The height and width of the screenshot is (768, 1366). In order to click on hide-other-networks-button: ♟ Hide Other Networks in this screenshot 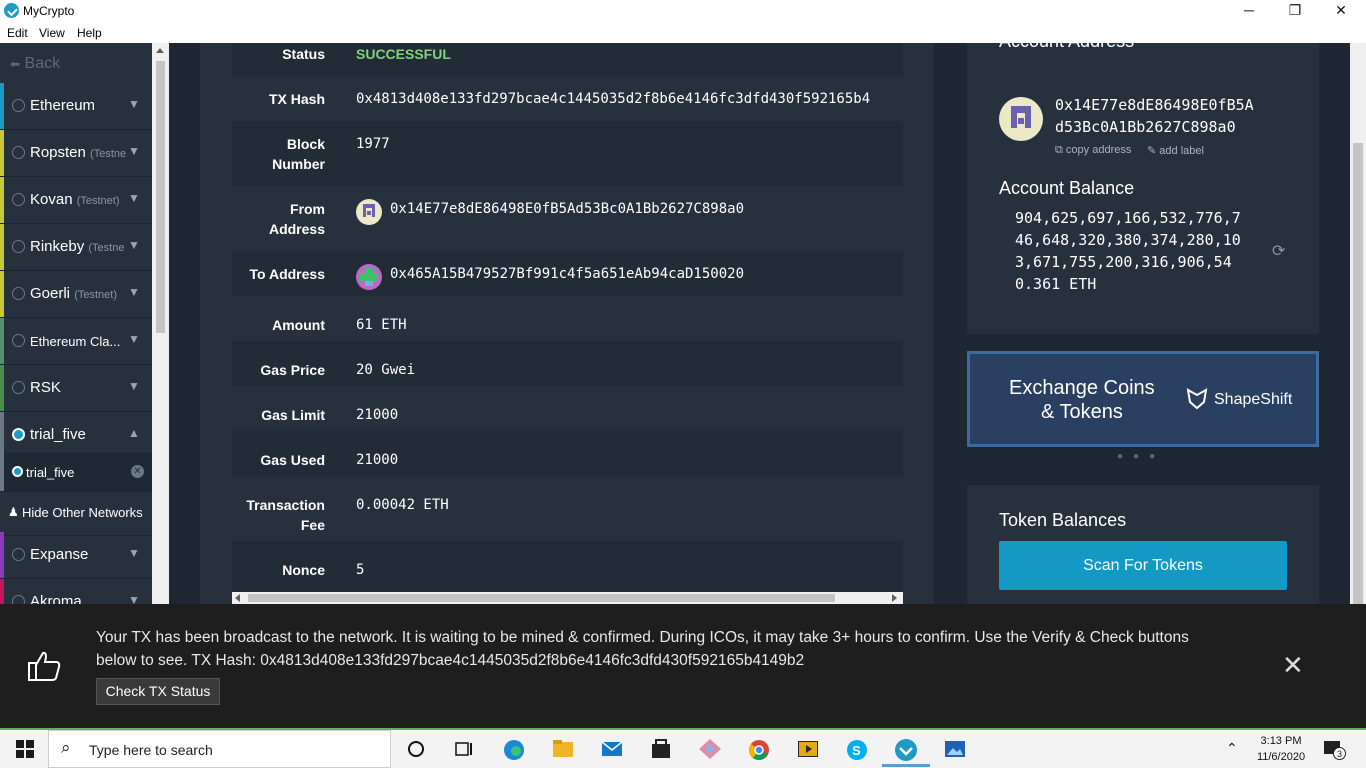, I will do `click(76, 513)`.